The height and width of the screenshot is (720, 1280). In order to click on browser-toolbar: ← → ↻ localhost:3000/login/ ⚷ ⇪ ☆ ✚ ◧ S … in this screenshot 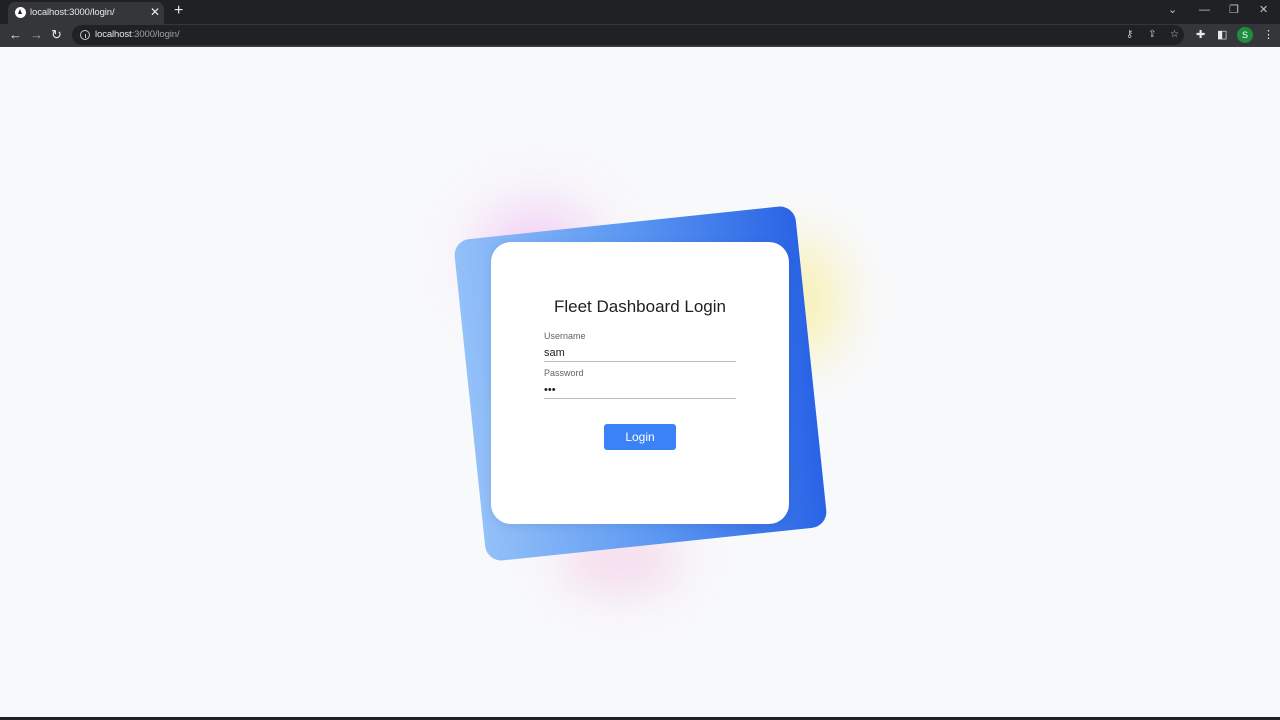, I will do `click(640, 35)`.